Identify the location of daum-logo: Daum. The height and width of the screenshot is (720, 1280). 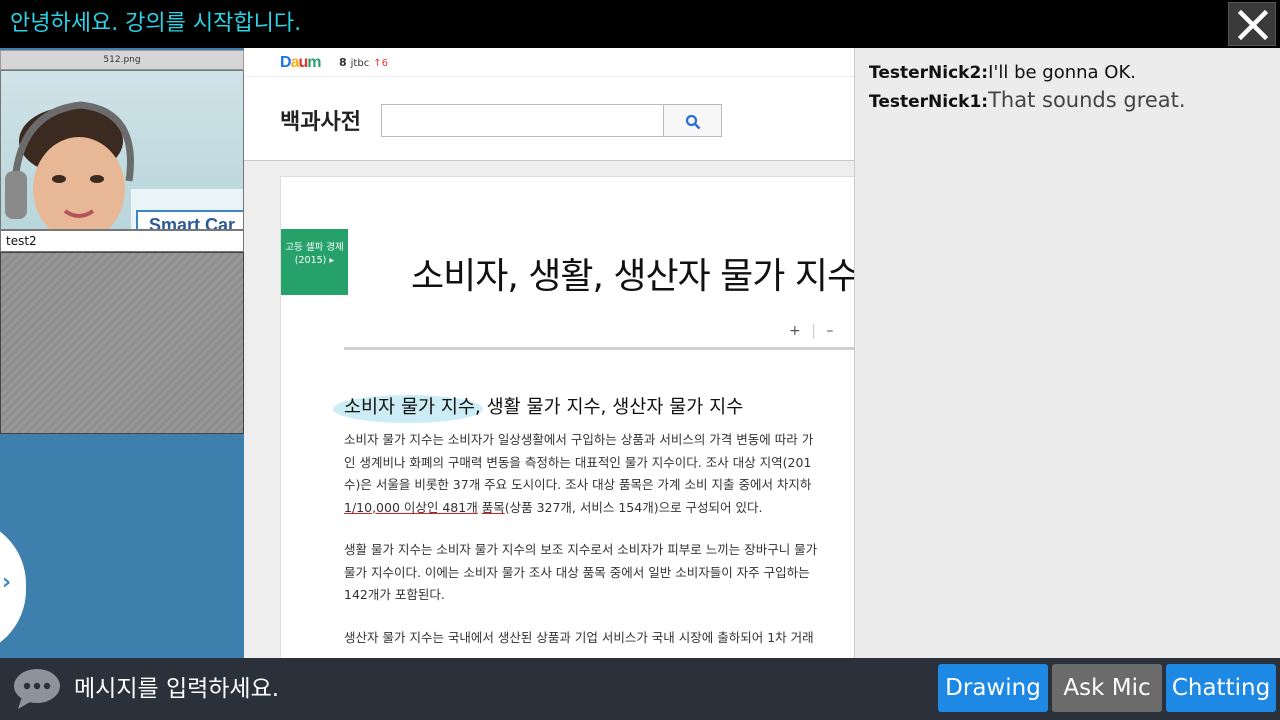
(301, 63).